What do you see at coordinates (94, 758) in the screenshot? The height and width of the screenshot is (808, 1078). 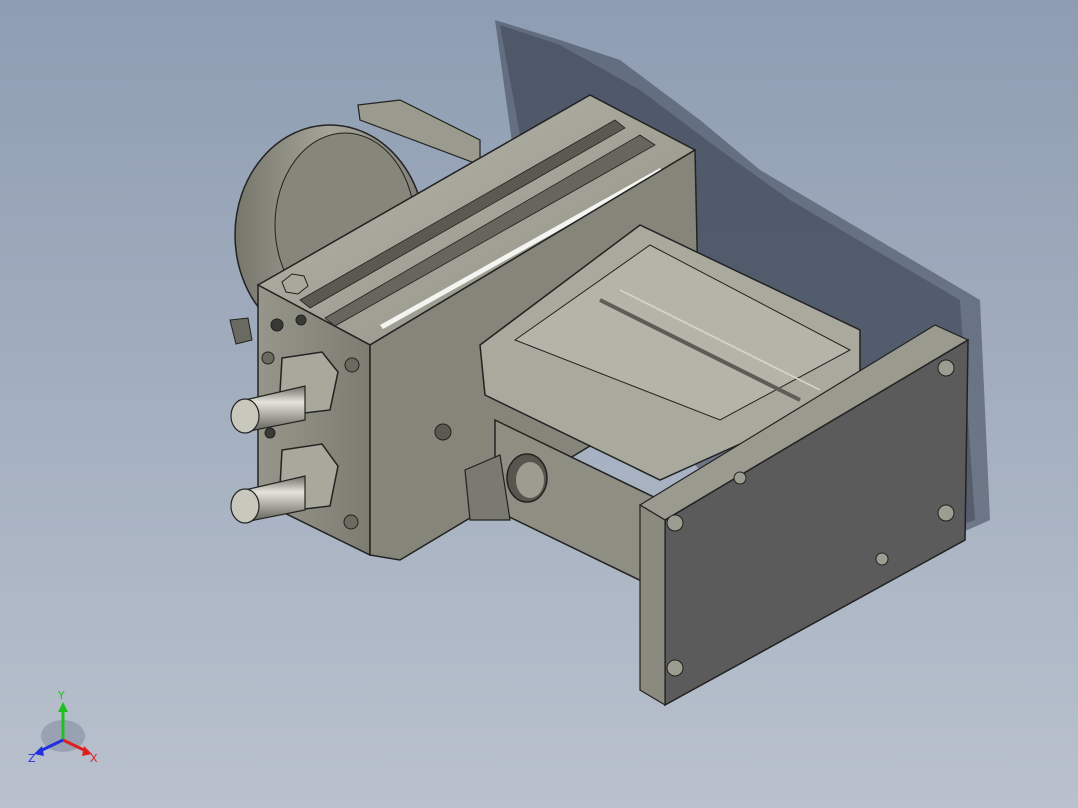 I see `x-axis-label: X` at bounding box center [94, 758].